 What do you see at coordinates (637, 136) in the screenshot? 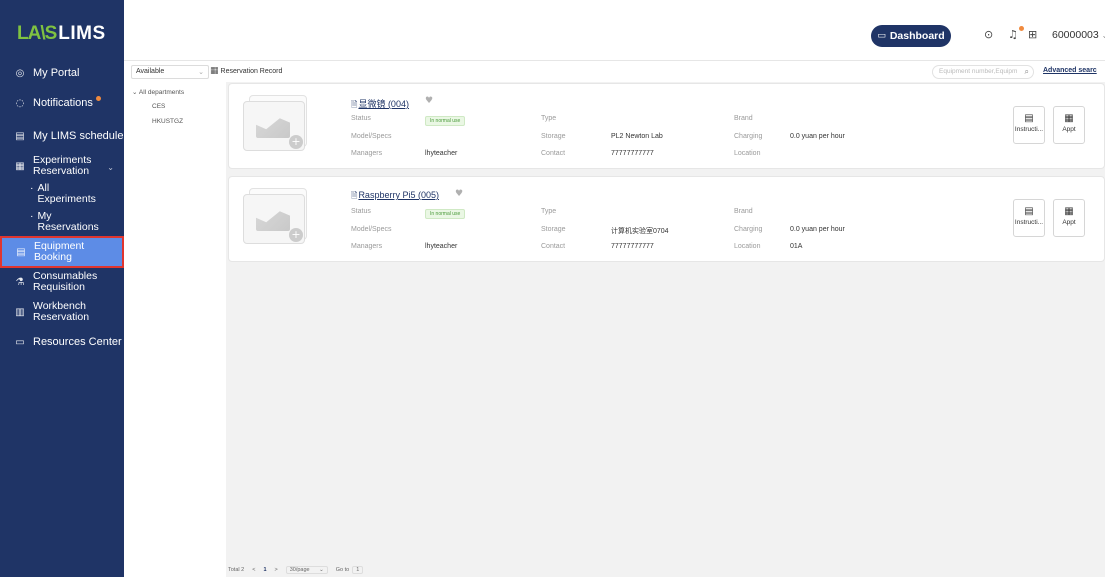
I see `storage-value: PL2 Newton Lab` at bounding box center [637, 136].